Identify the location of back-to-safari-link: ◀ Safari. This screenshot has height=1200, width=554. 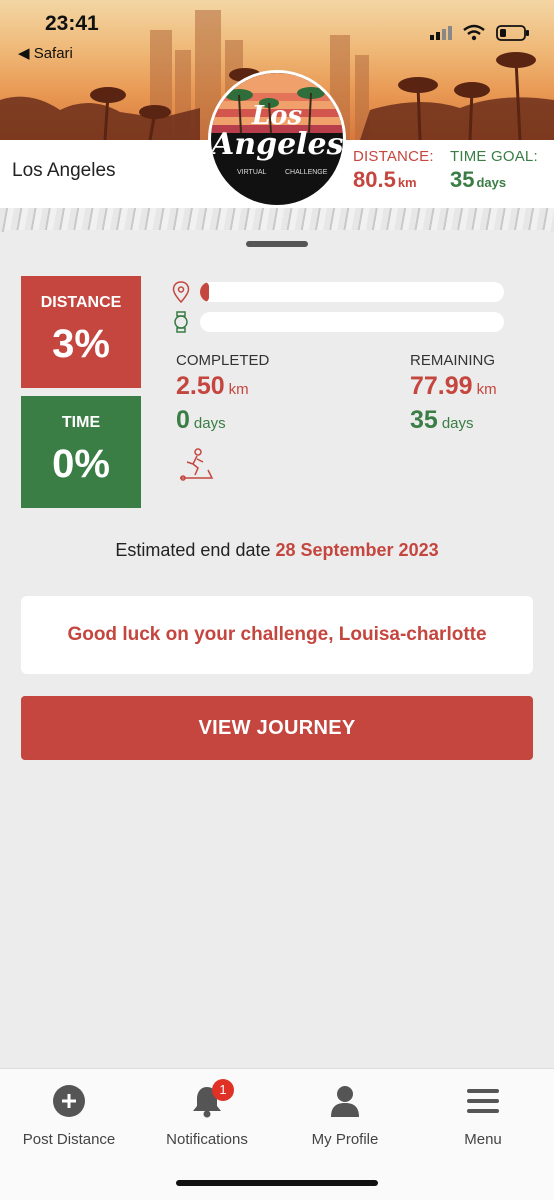
(45, 53).